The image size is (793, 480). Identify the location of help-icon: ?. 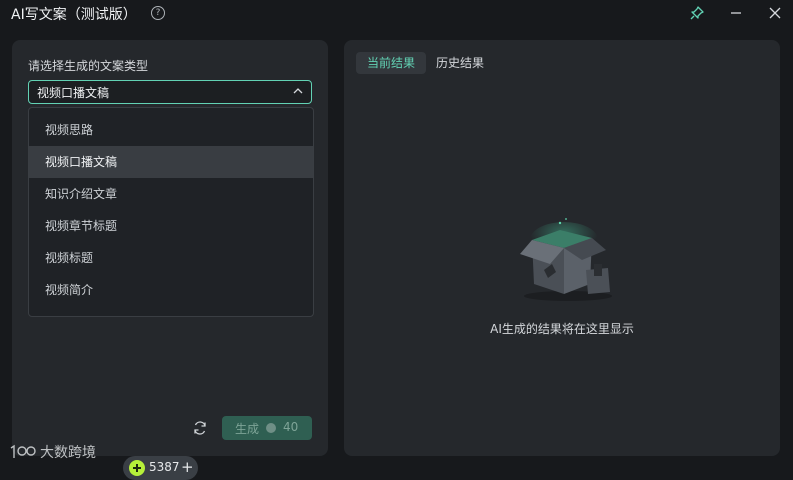
(158, 13).